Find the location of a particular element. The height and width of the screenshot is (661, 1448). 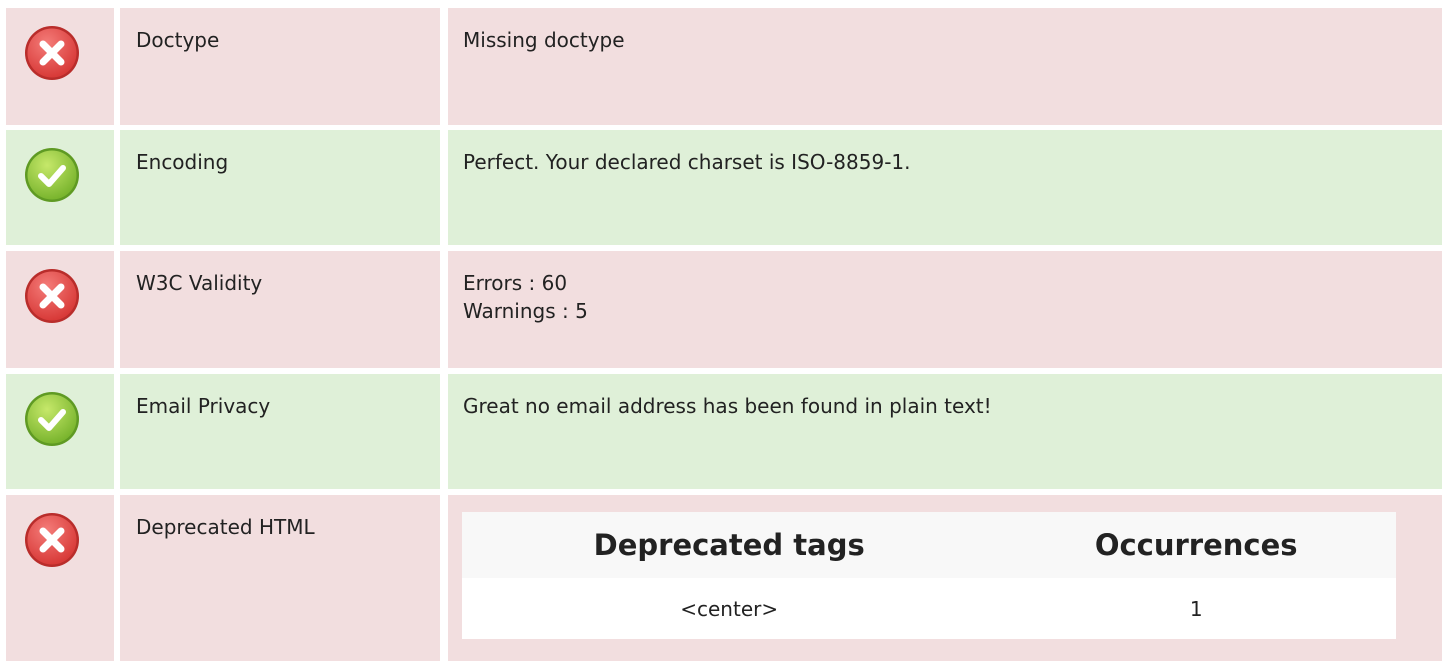

errors-count: Errors : 60 is located at coordinates (515, 283).